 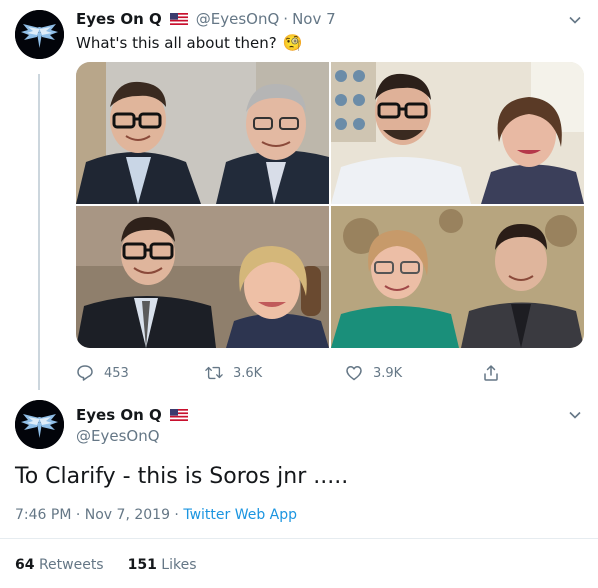 I want to click on retweet-count: 3.6K, so click(x=248, y=373).